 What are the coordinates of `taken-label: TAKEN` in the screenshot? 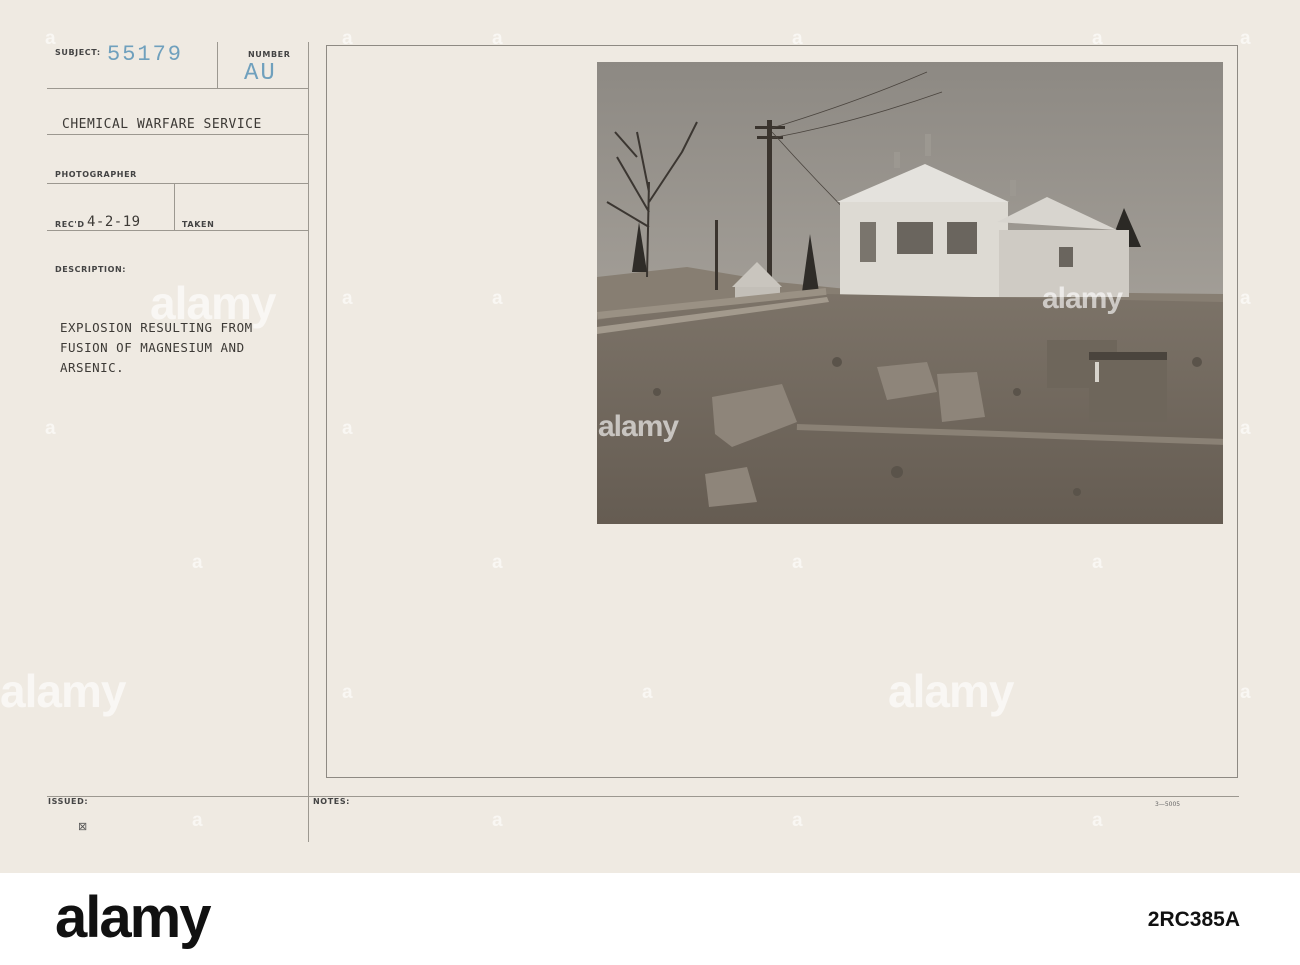 It's located at (198, 224).